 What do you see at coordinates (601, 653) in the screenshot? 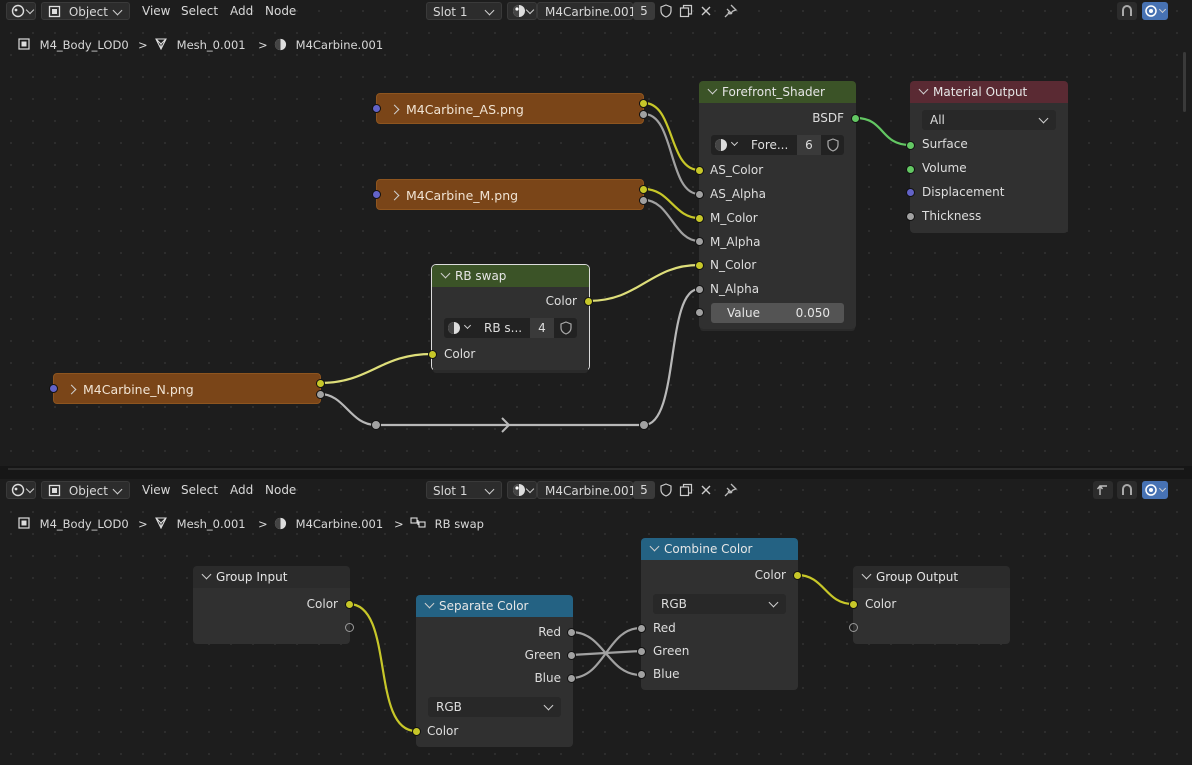
I see `node-links` at bounding box center [601, 653].